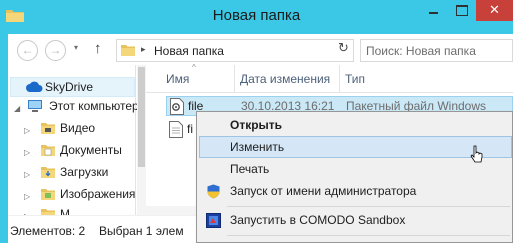 The height and width of the screenshot is (243, 513). I want to click on search-input: Поиск: Новая папка, so click(436, 50).